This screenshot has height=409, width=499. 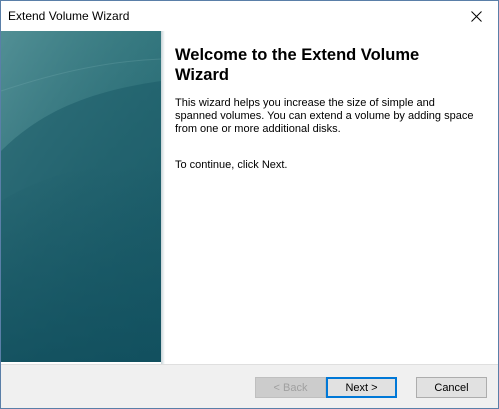 I want to click on close-icon, so click(x=476, y=16).